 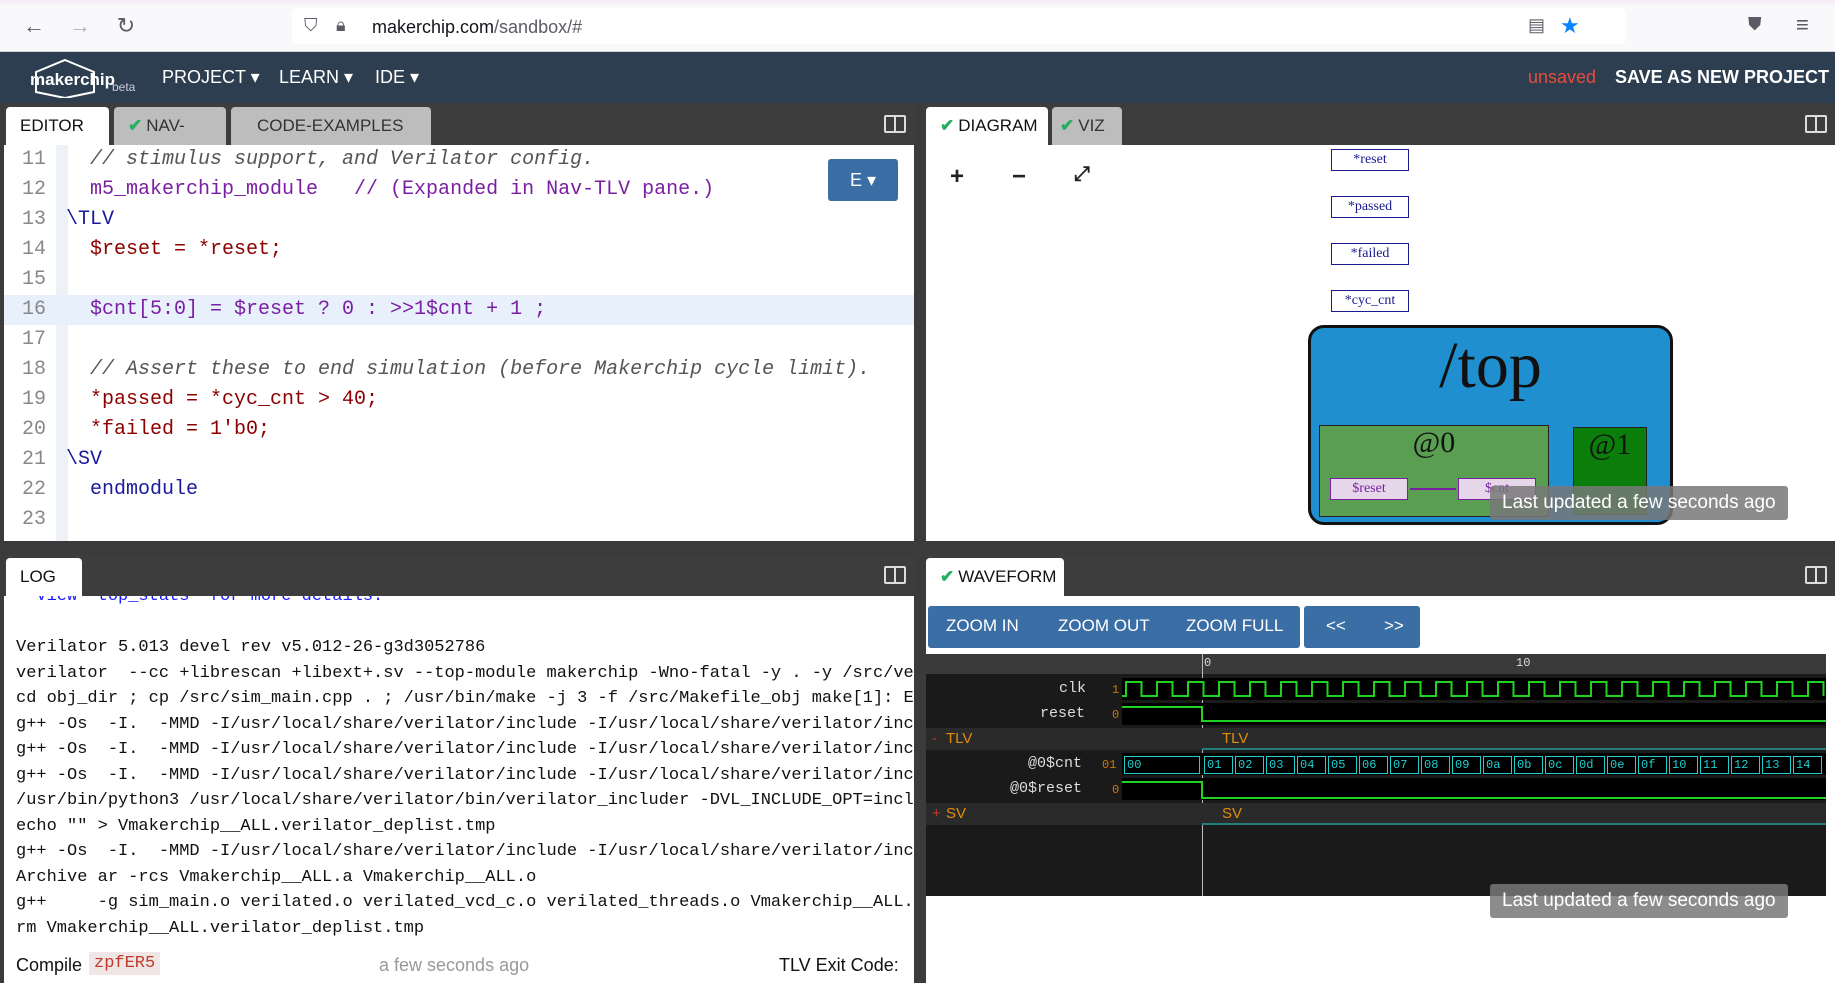 I want to click on zoom-in-button: ZOOM IN, so click(x=982, y=626).